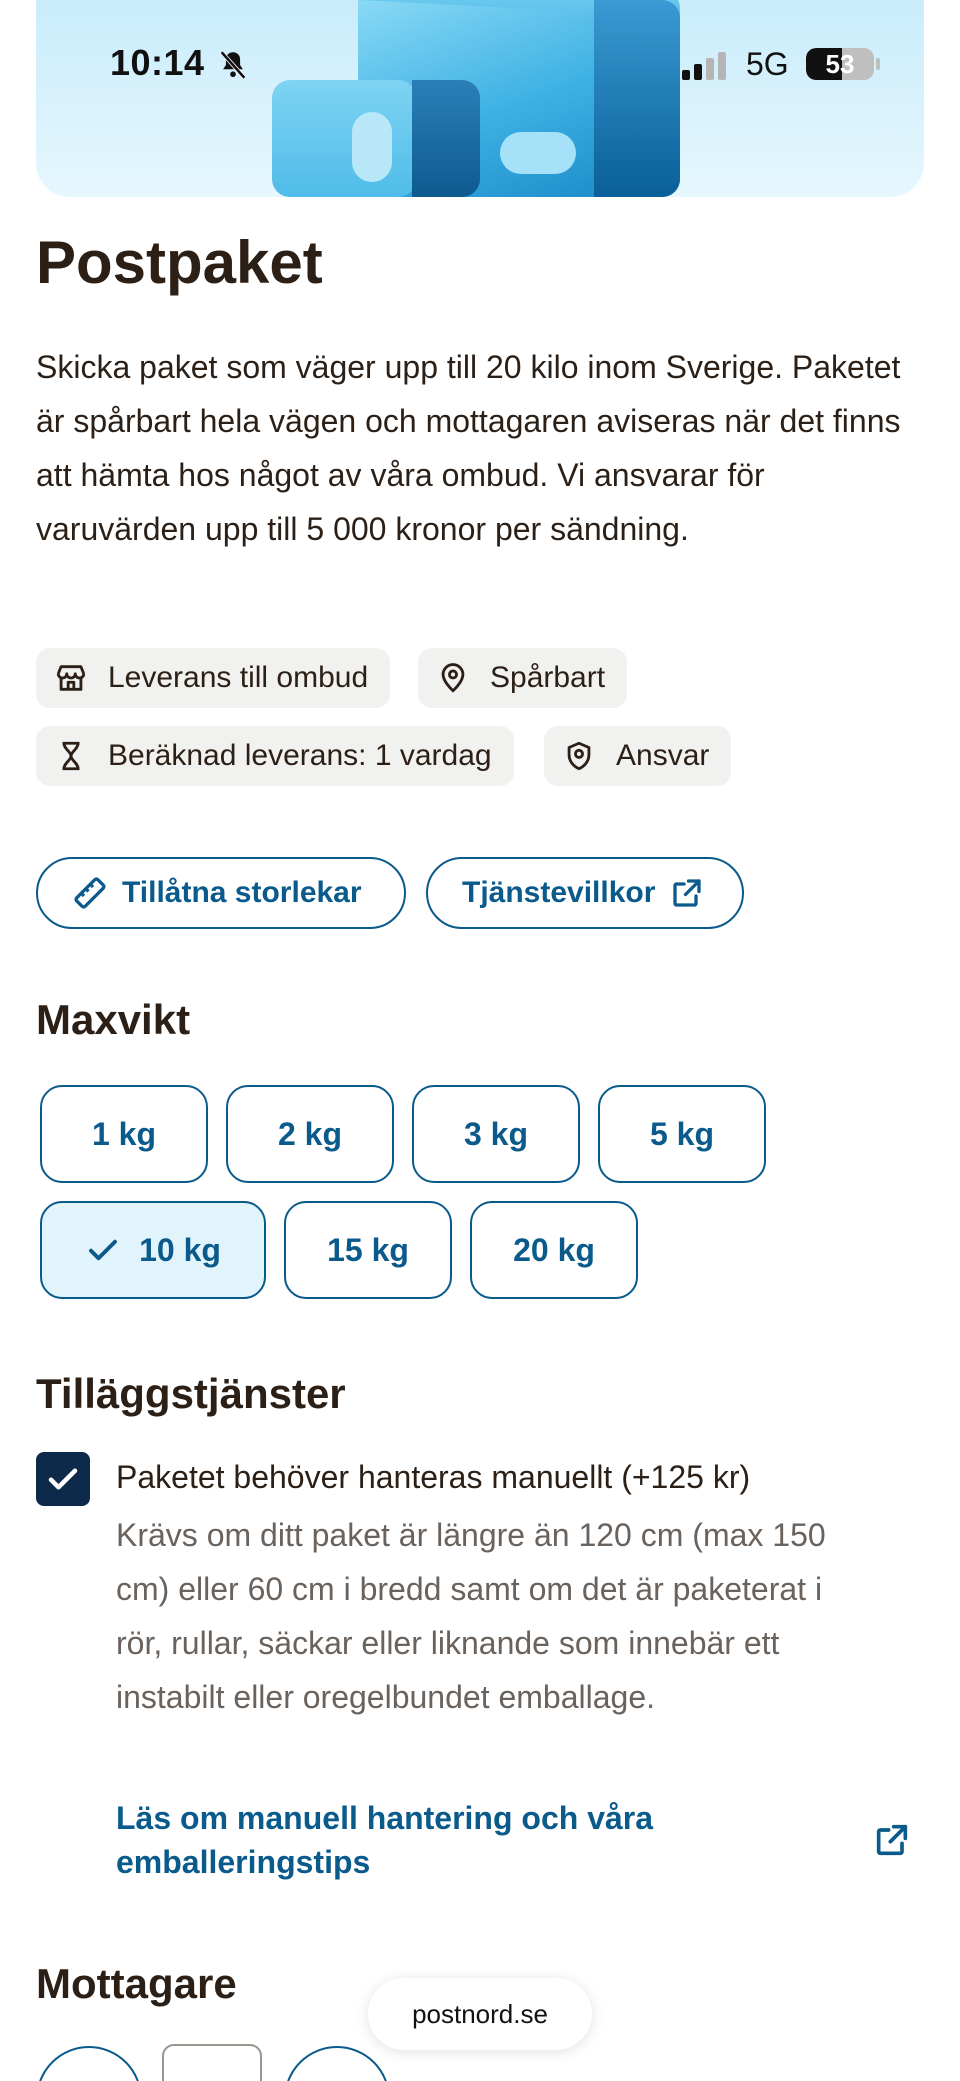  What do you see at coordinates (538, 153) in the screenshot?
I see `parcel-label-shape` at bounding box center [538, 153].